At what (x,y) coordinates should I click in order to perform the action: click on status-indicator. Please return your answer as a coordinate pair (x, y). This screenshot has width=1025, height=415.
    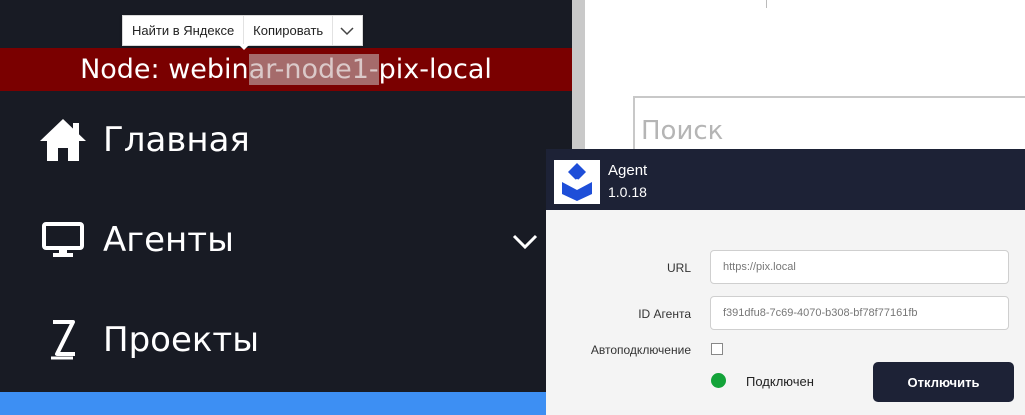
    Looking at the image, I should click on (718, 380).